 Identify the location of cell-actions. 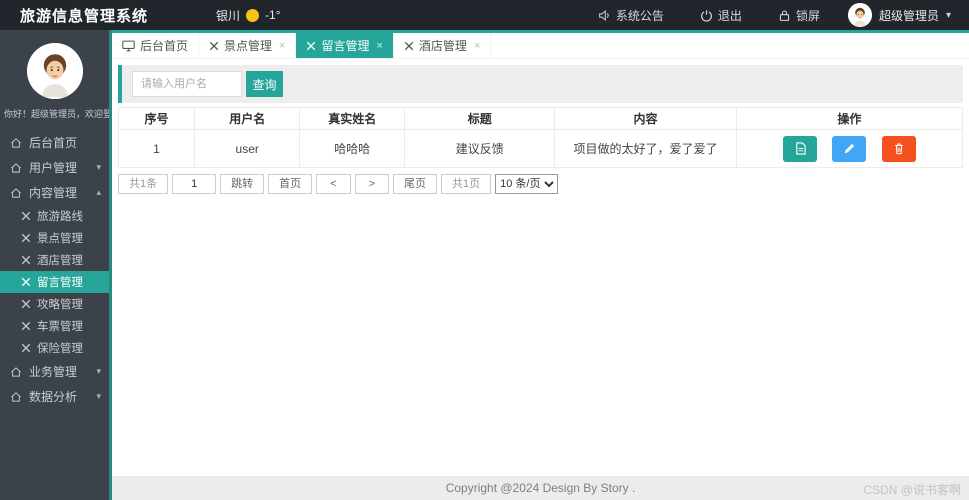
(849, 148).